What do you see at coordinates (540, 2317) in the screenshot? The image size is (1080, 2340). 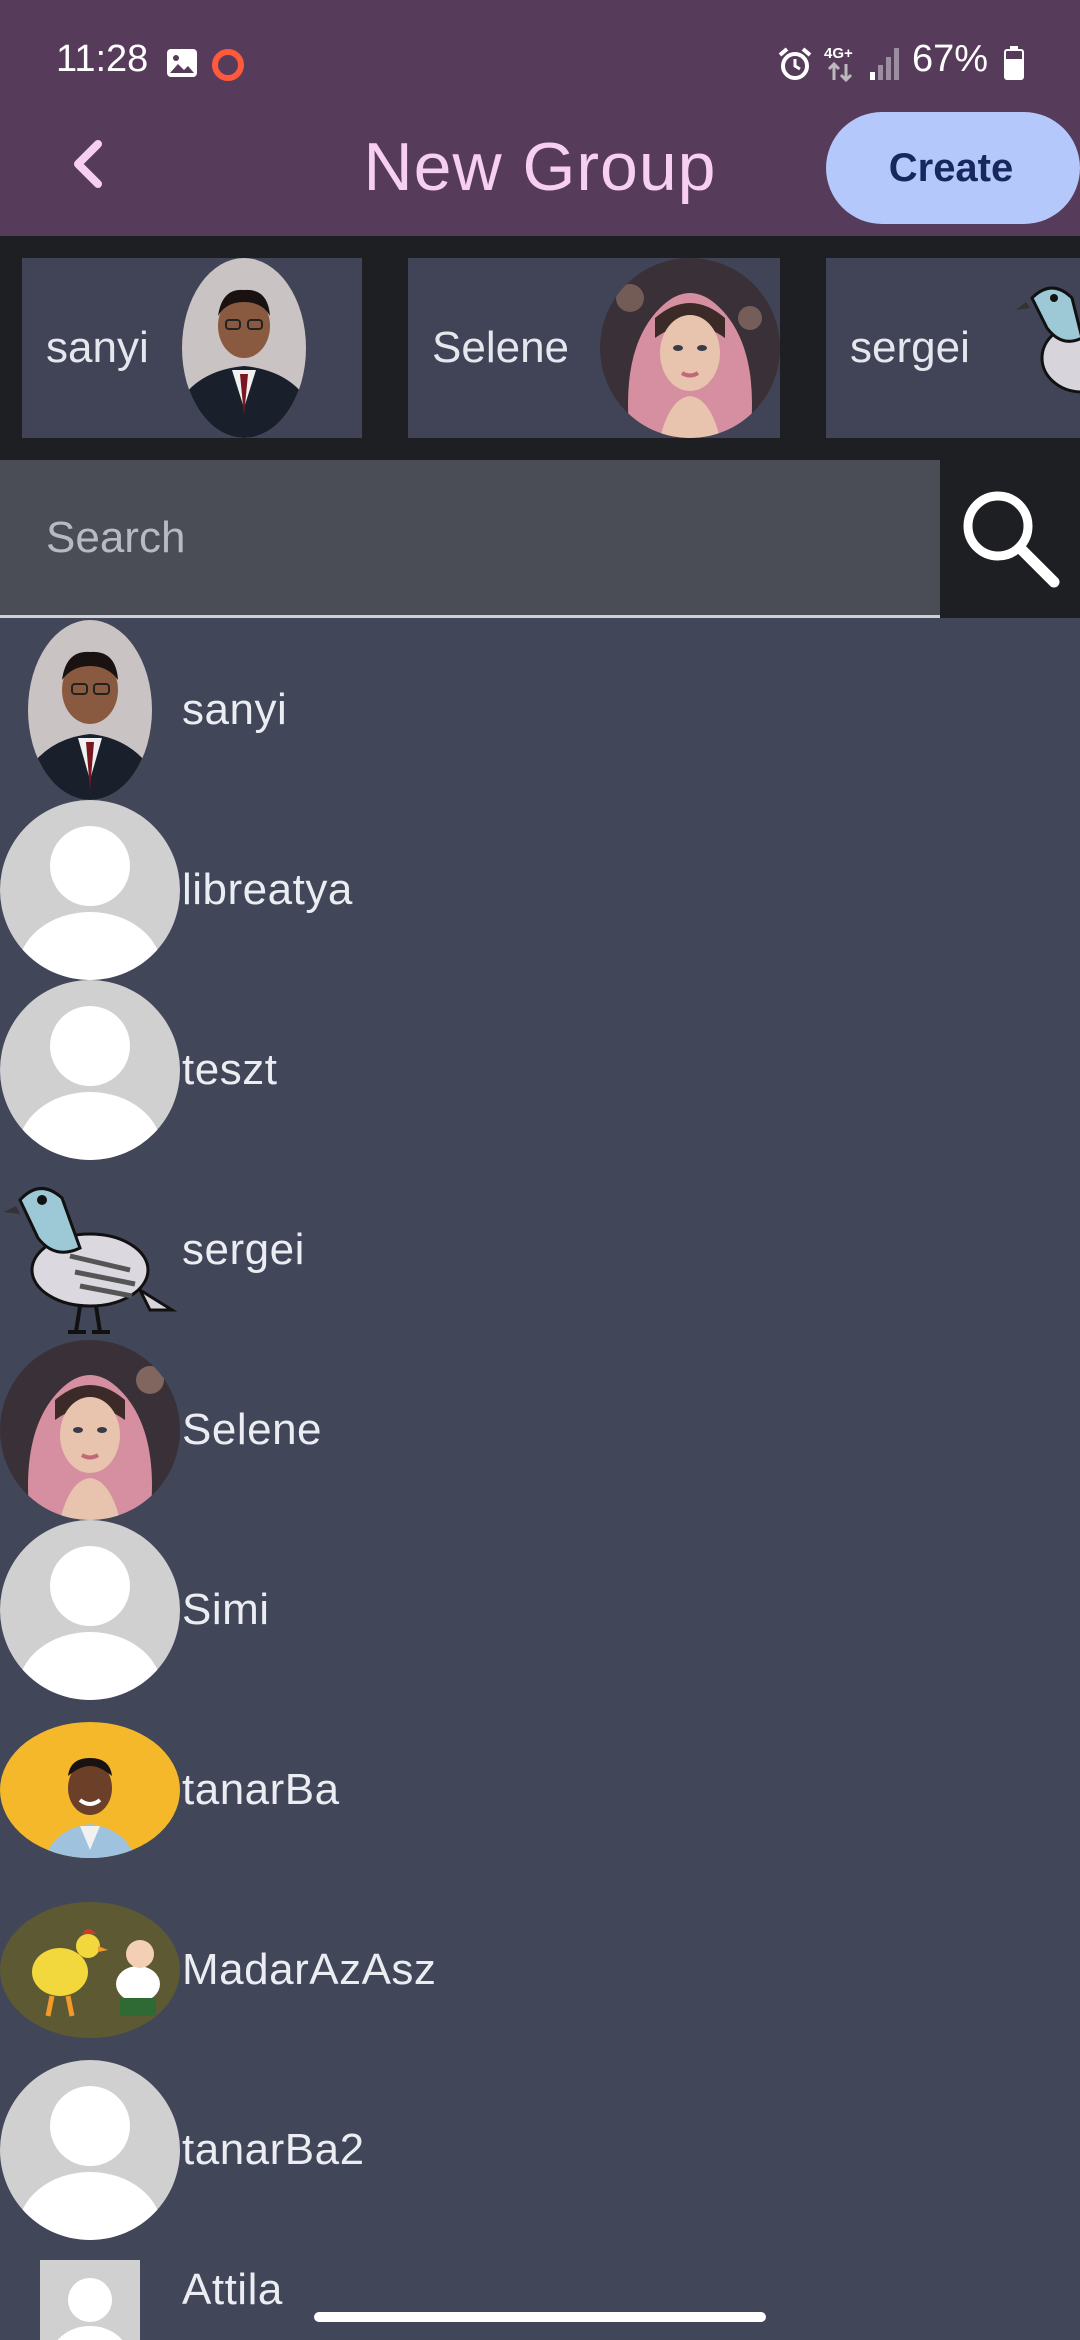 I see `home-indicator` at bounding box center [540, 2317].